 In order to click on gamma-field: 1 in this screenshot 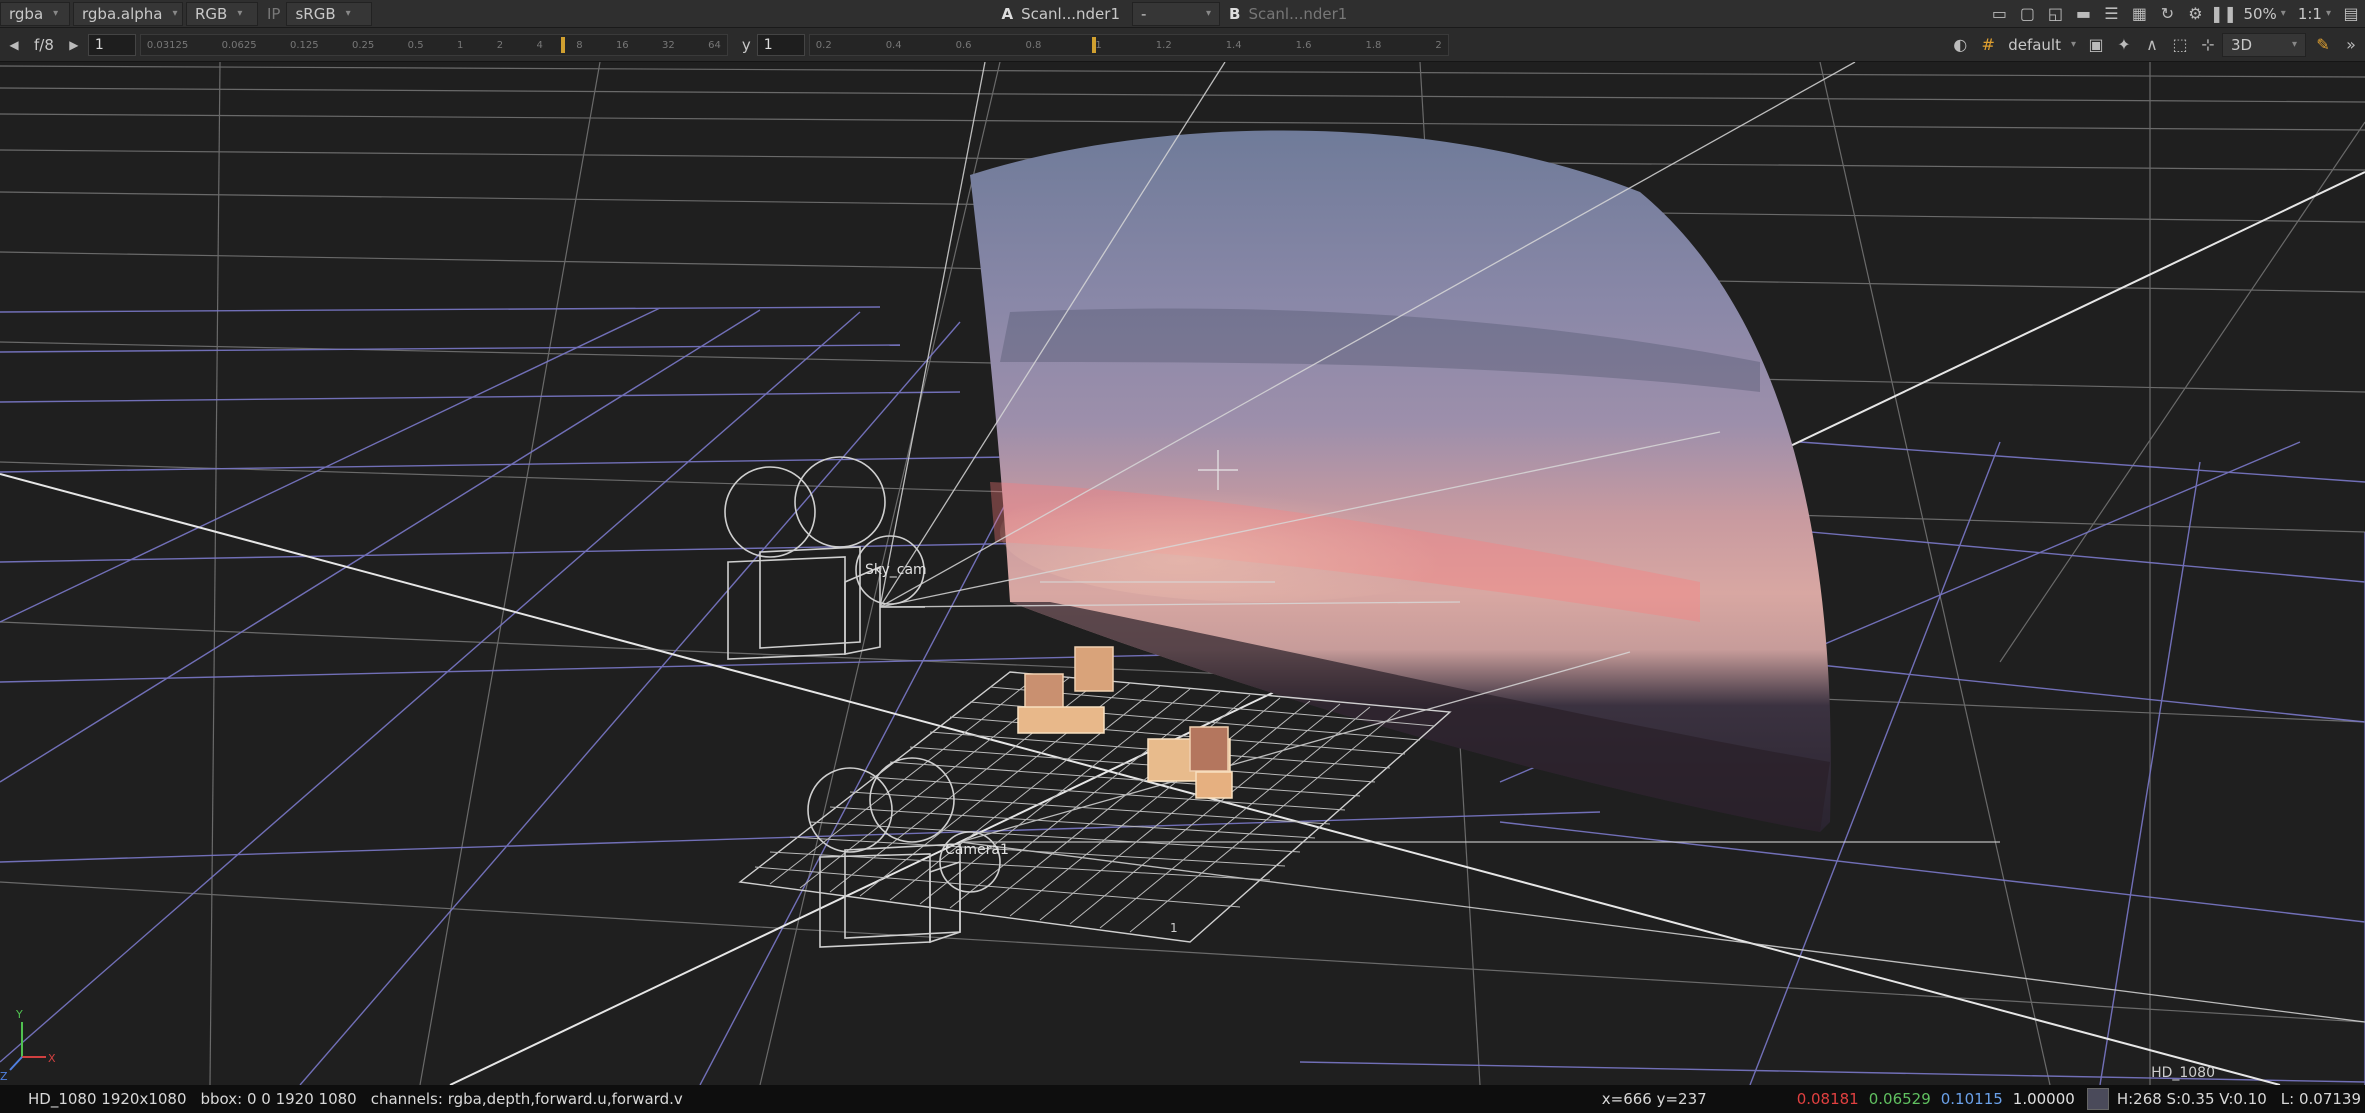, I will do `click(780, 44)`.